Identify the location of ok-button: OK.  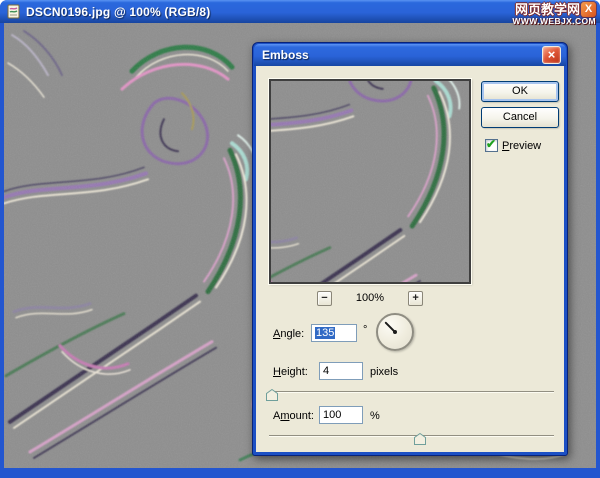
(520, 91).